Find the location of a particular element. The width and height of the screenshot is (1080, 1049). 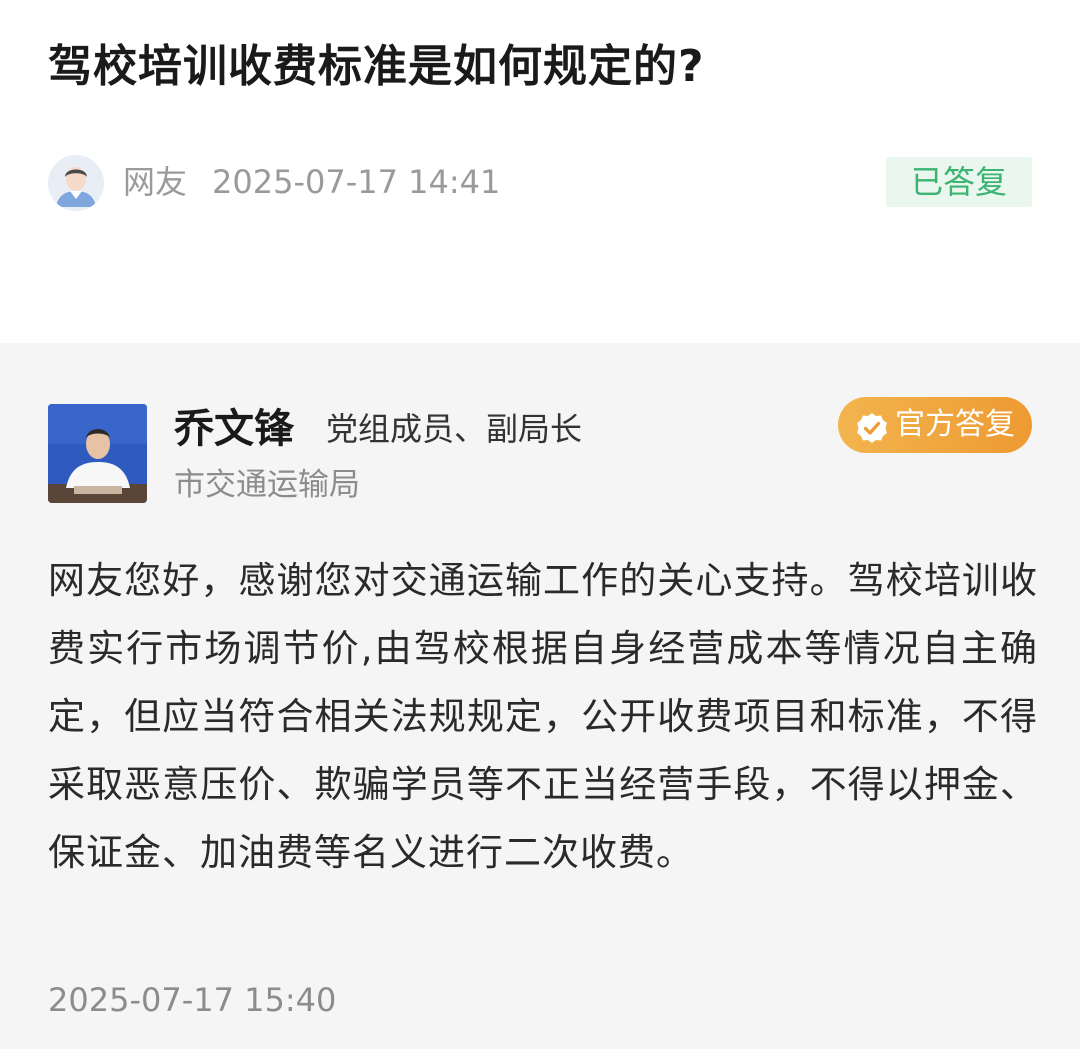

question-title: 驾校培训收费标准是如何规定的? is located at coordinates (376, 66).